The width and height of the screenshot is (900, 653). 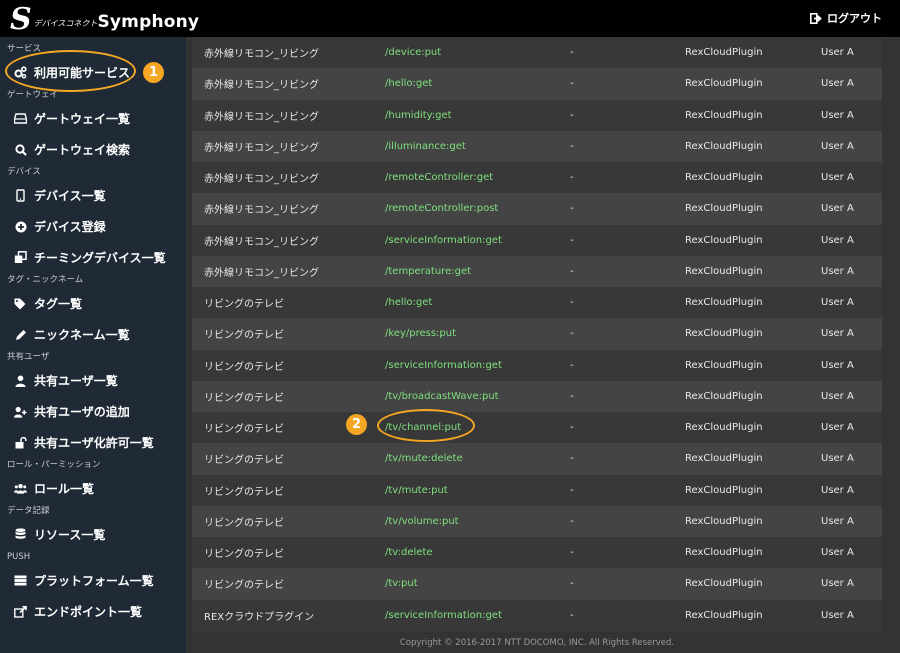 What do you see at coordinates (148, 22) in the screenshot?
I see `logo-name: Symphony` at bounding box center [148, 22].